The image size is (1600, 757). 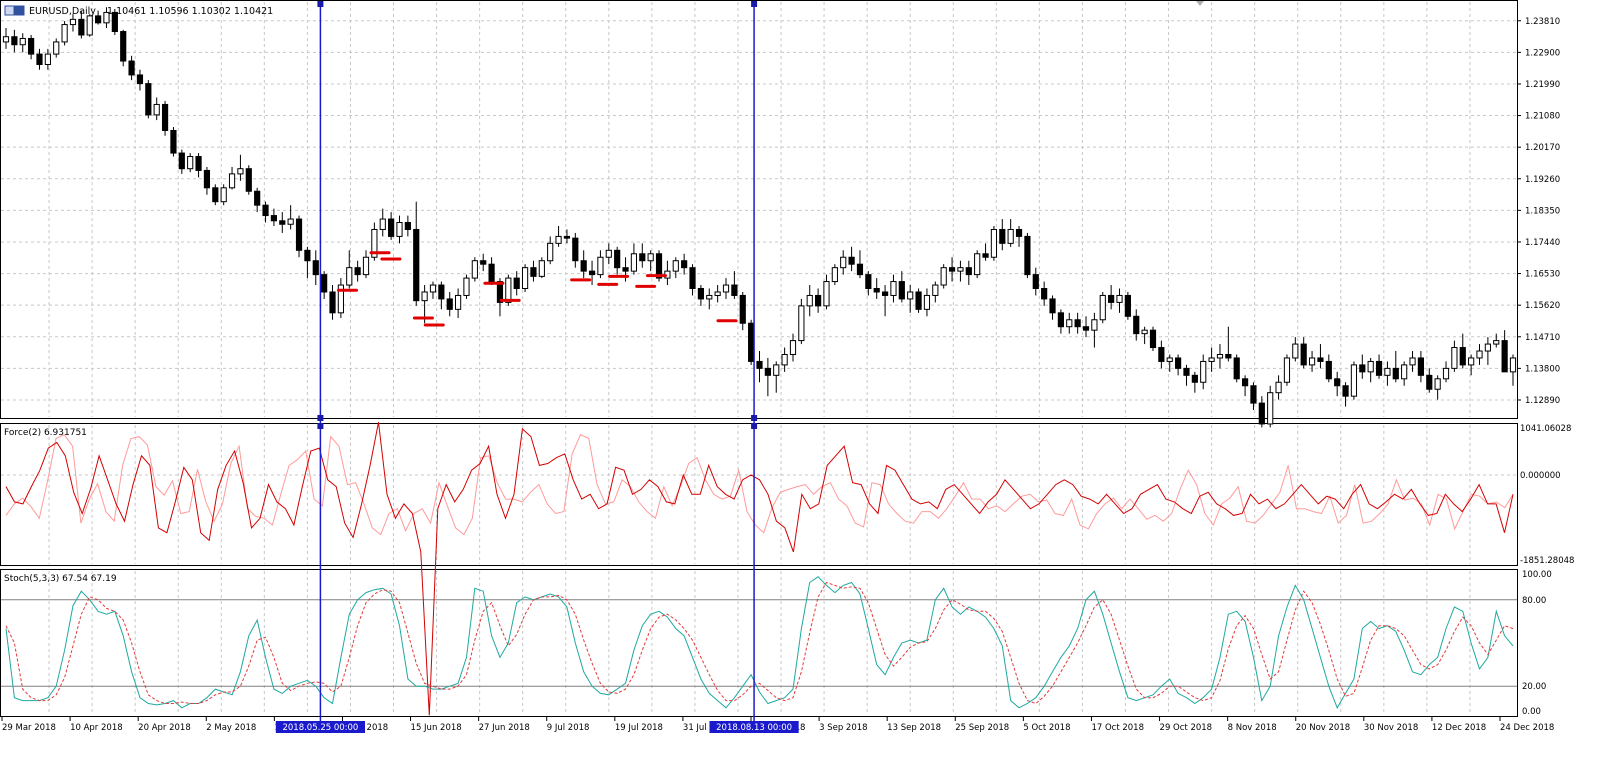 I want to click on price-axis-label: 1.20170, so click(x=1542, y=148).